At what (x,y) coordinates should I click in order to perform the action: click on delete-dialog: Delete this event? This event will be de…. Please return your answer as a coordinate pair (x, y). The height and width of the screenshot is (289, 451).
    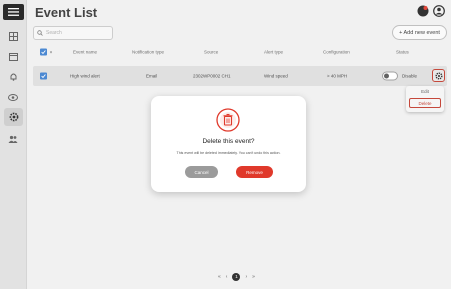
    Looking at the image, I should click on (228, 144).